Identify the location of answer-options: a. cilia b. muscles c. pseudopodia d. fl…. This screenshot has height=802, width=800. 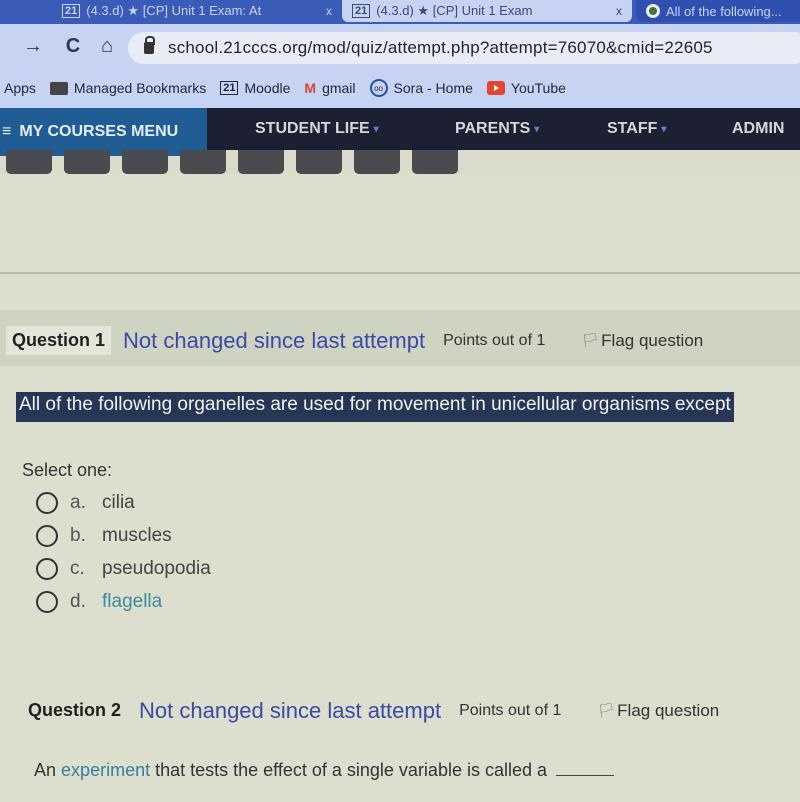
(123, 552).